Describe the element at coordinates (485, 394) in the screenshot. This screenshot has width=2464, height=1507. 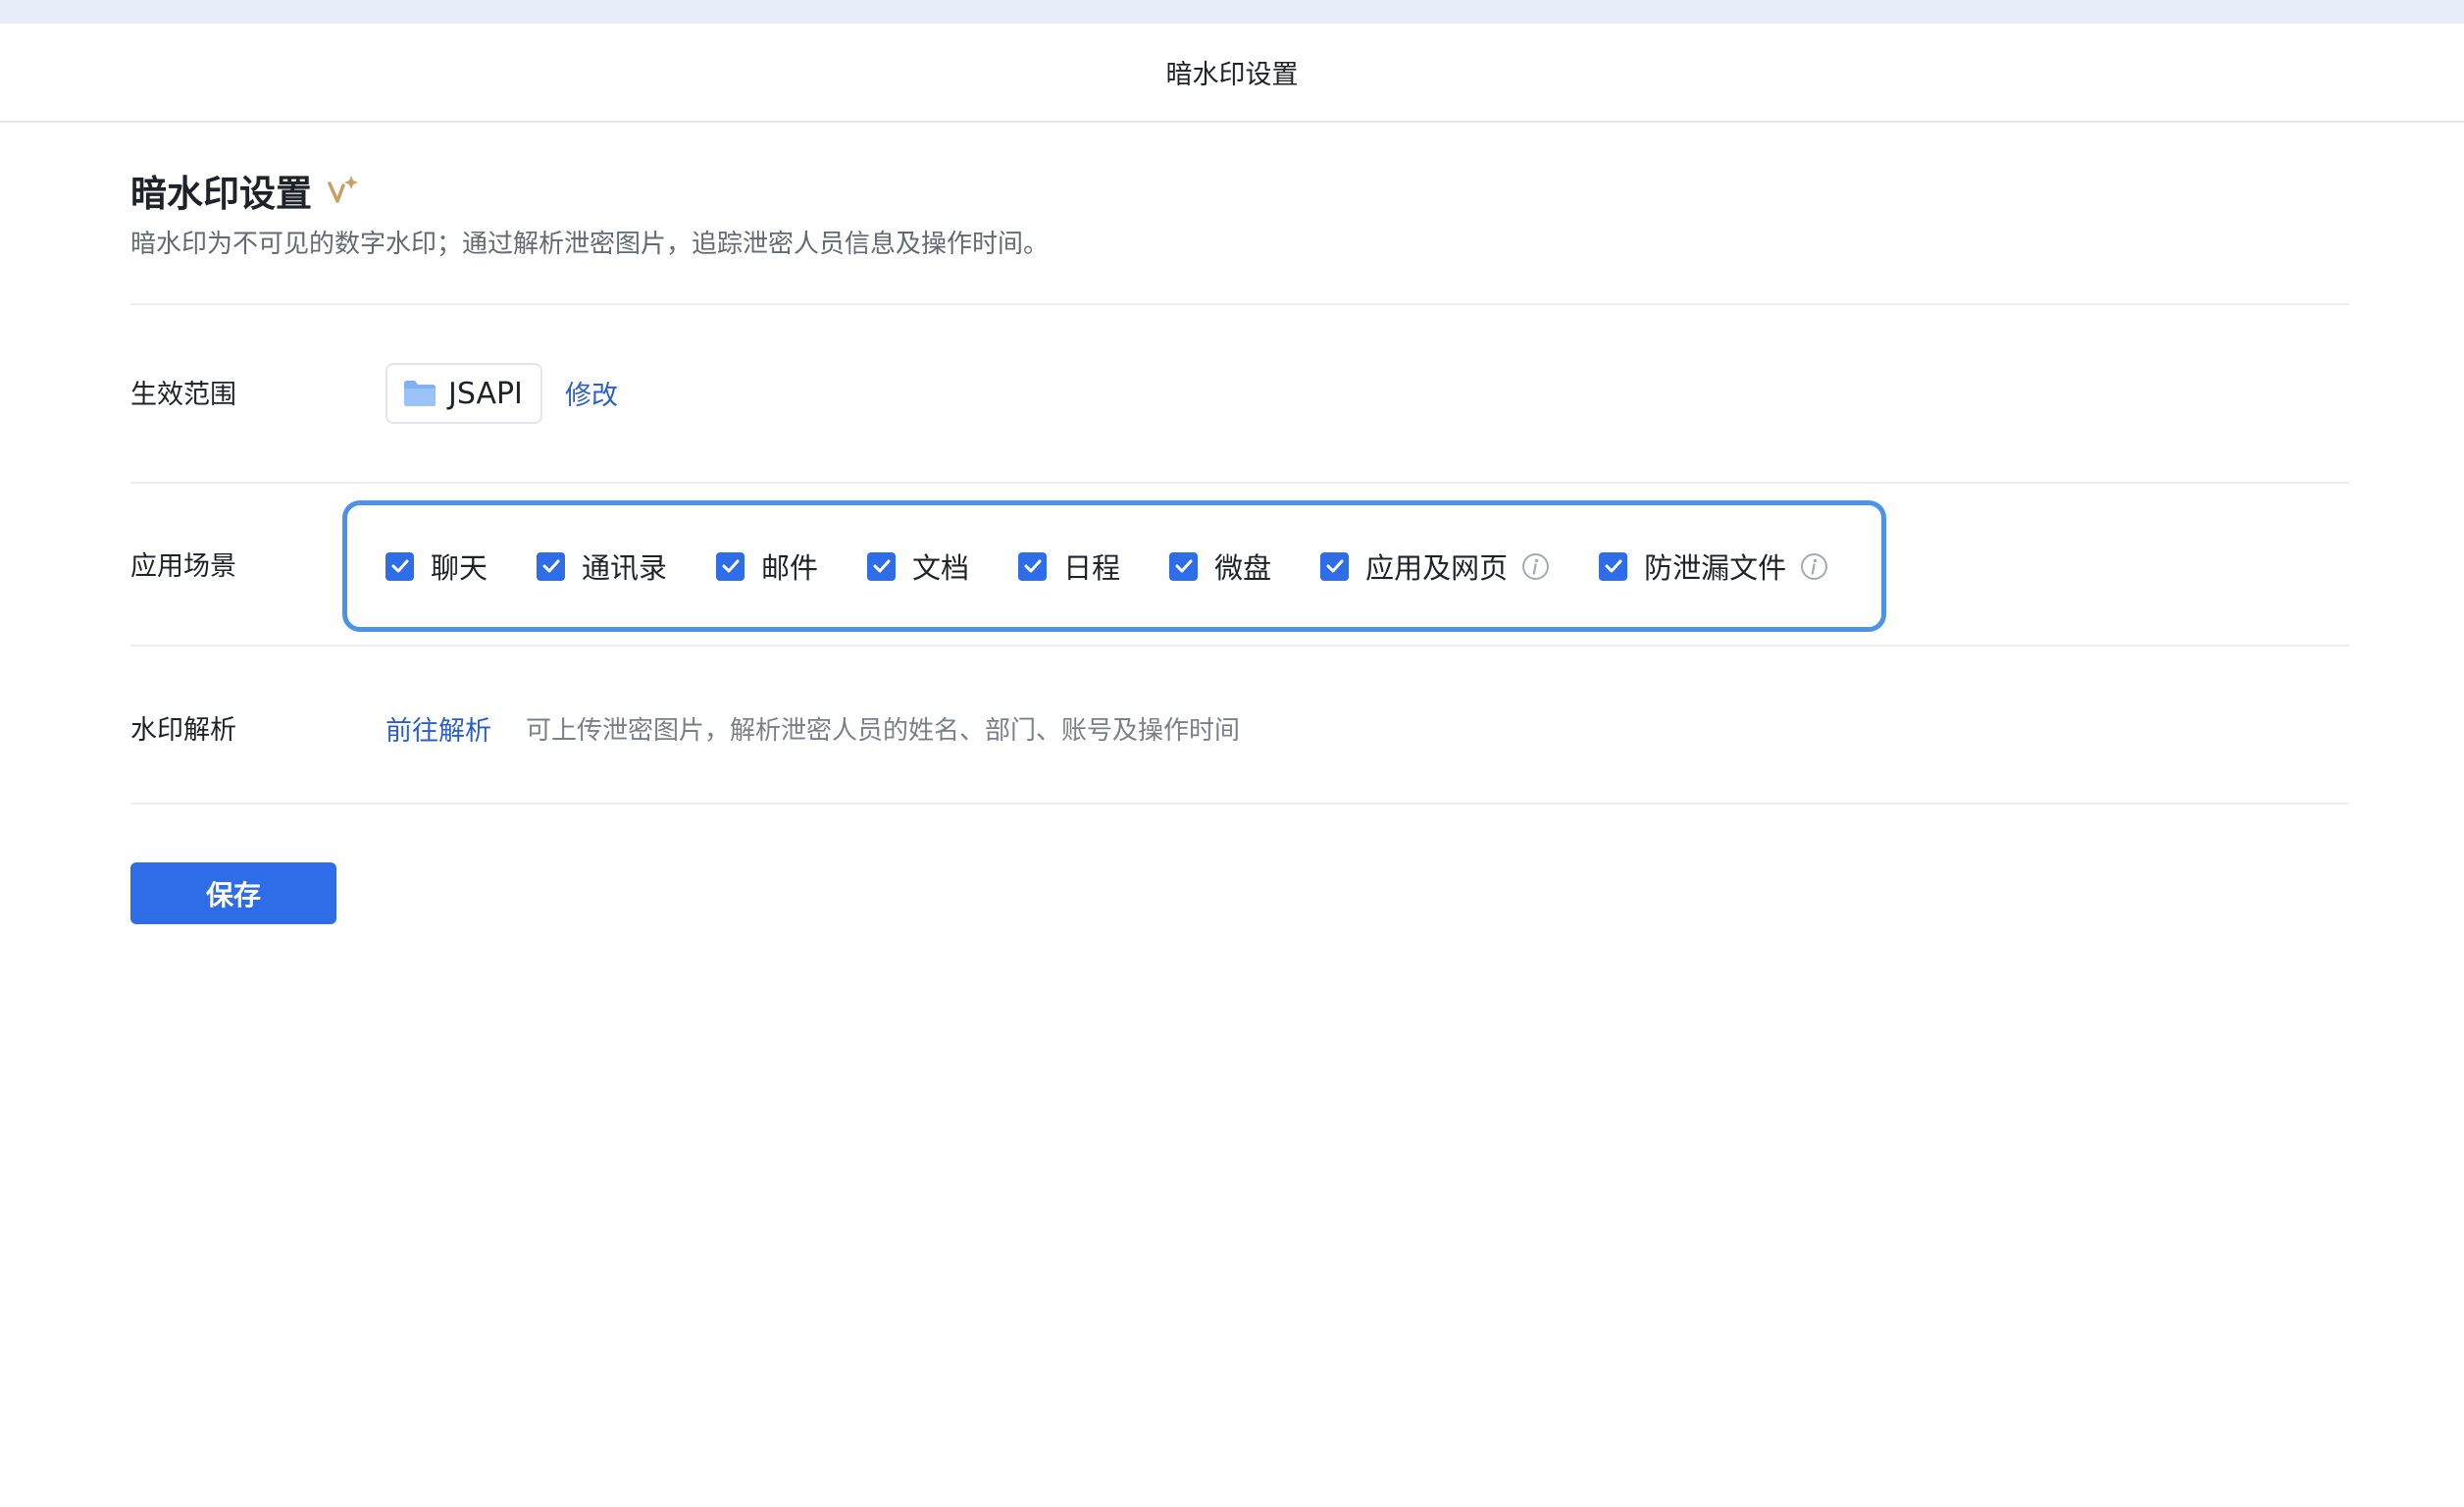
I see `scope-value: JSAPI` at that location.